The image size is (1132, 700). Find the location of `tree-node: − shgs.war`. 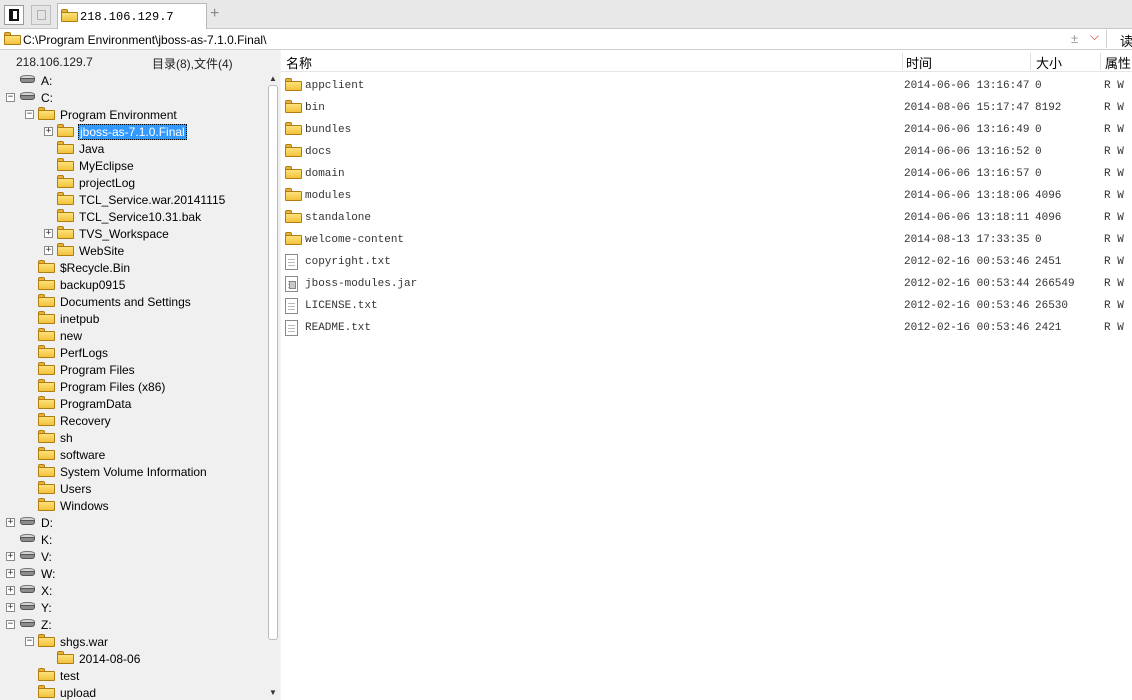

tree-node: − shgs.war is located at coordinates (143, 641).